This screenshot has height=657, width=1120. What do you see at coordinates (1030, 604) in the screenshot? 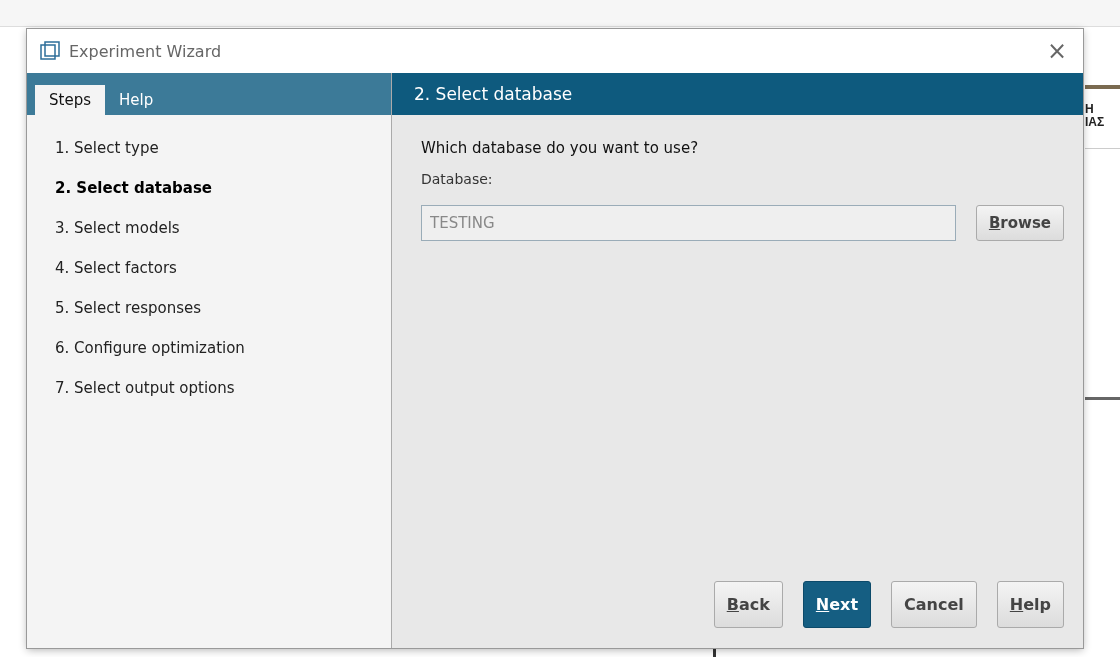
I see `wizard-button: Help` at bounding box center [1030, 604].